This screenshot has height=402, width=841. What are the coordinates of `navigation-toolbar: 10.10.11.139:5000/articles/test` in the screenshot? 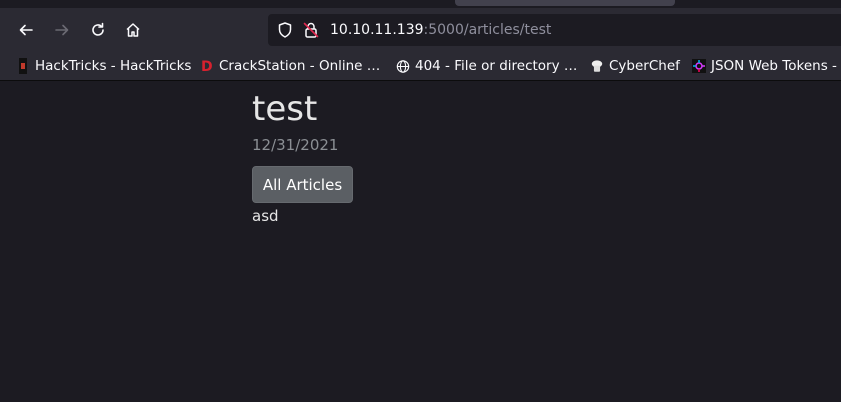 It's located at (420, 30).